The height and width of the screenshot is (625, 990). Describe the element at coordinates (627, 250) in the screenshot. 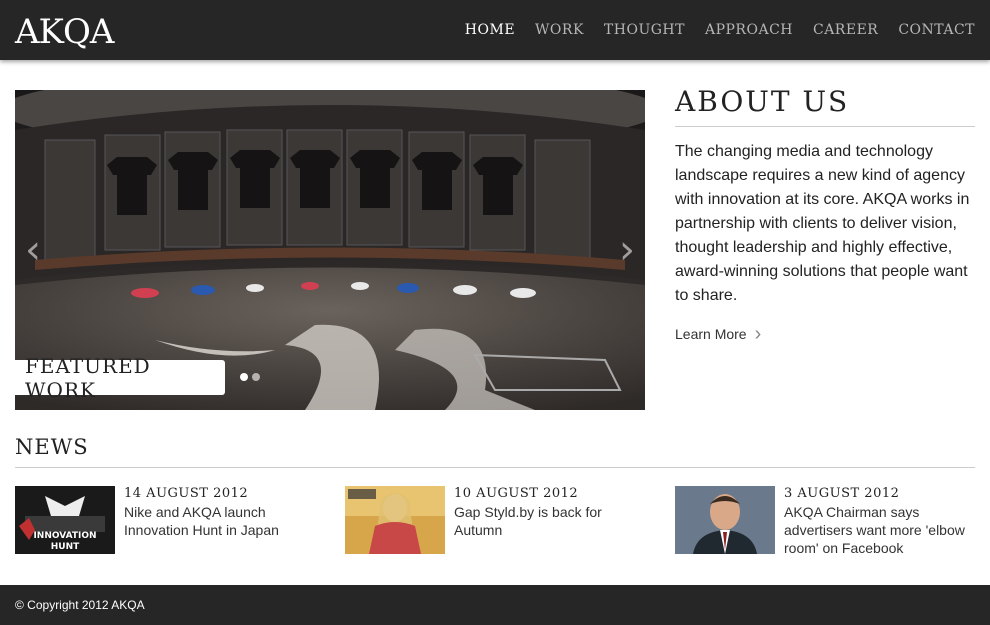

I see `slider-next-icon: ›` at that location.